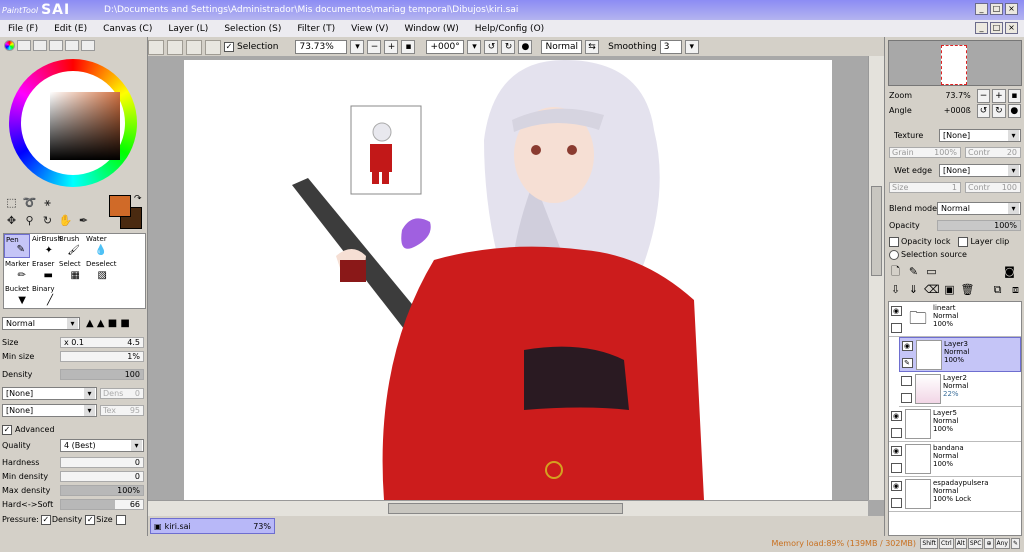  I want to click on invert-selection-button, so click(213, 47).